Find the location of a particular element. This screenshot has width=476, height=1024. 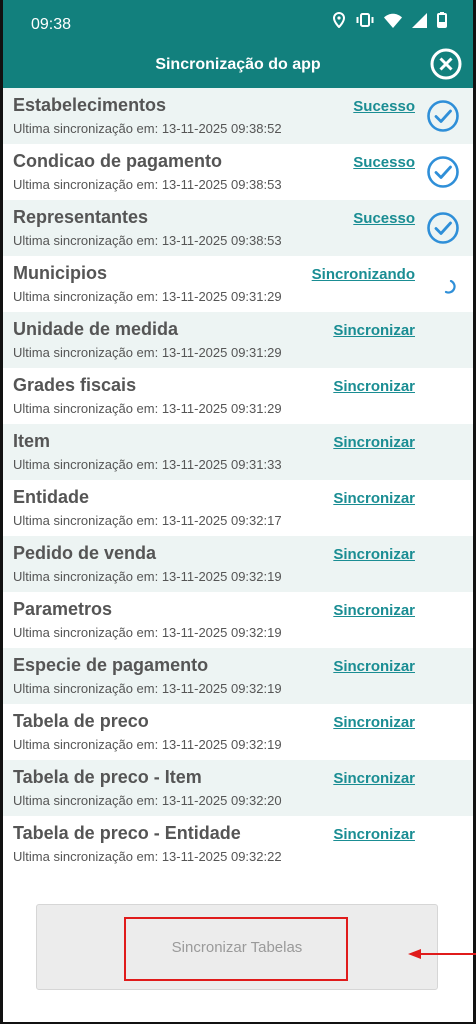

vibrate-icon is located at coordinates (365, 22).